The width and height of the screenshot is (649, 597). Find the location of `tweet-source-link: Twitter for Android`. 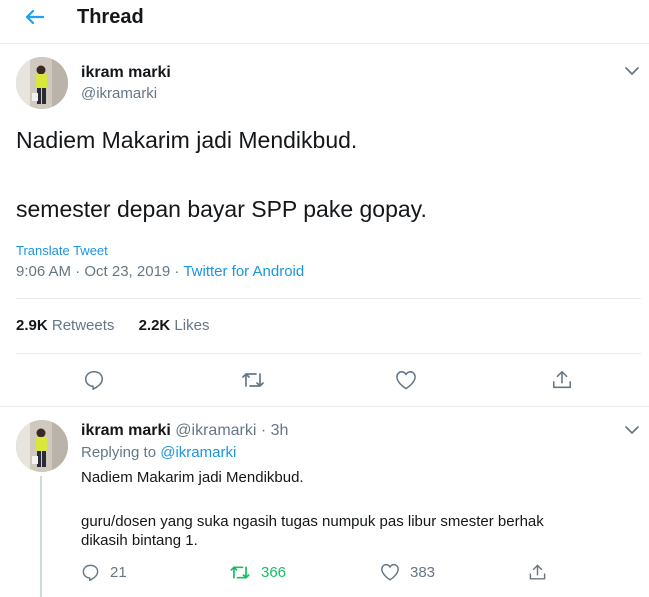

tweet-source-link: Twitter for Android is located at coordinates (243, 271).